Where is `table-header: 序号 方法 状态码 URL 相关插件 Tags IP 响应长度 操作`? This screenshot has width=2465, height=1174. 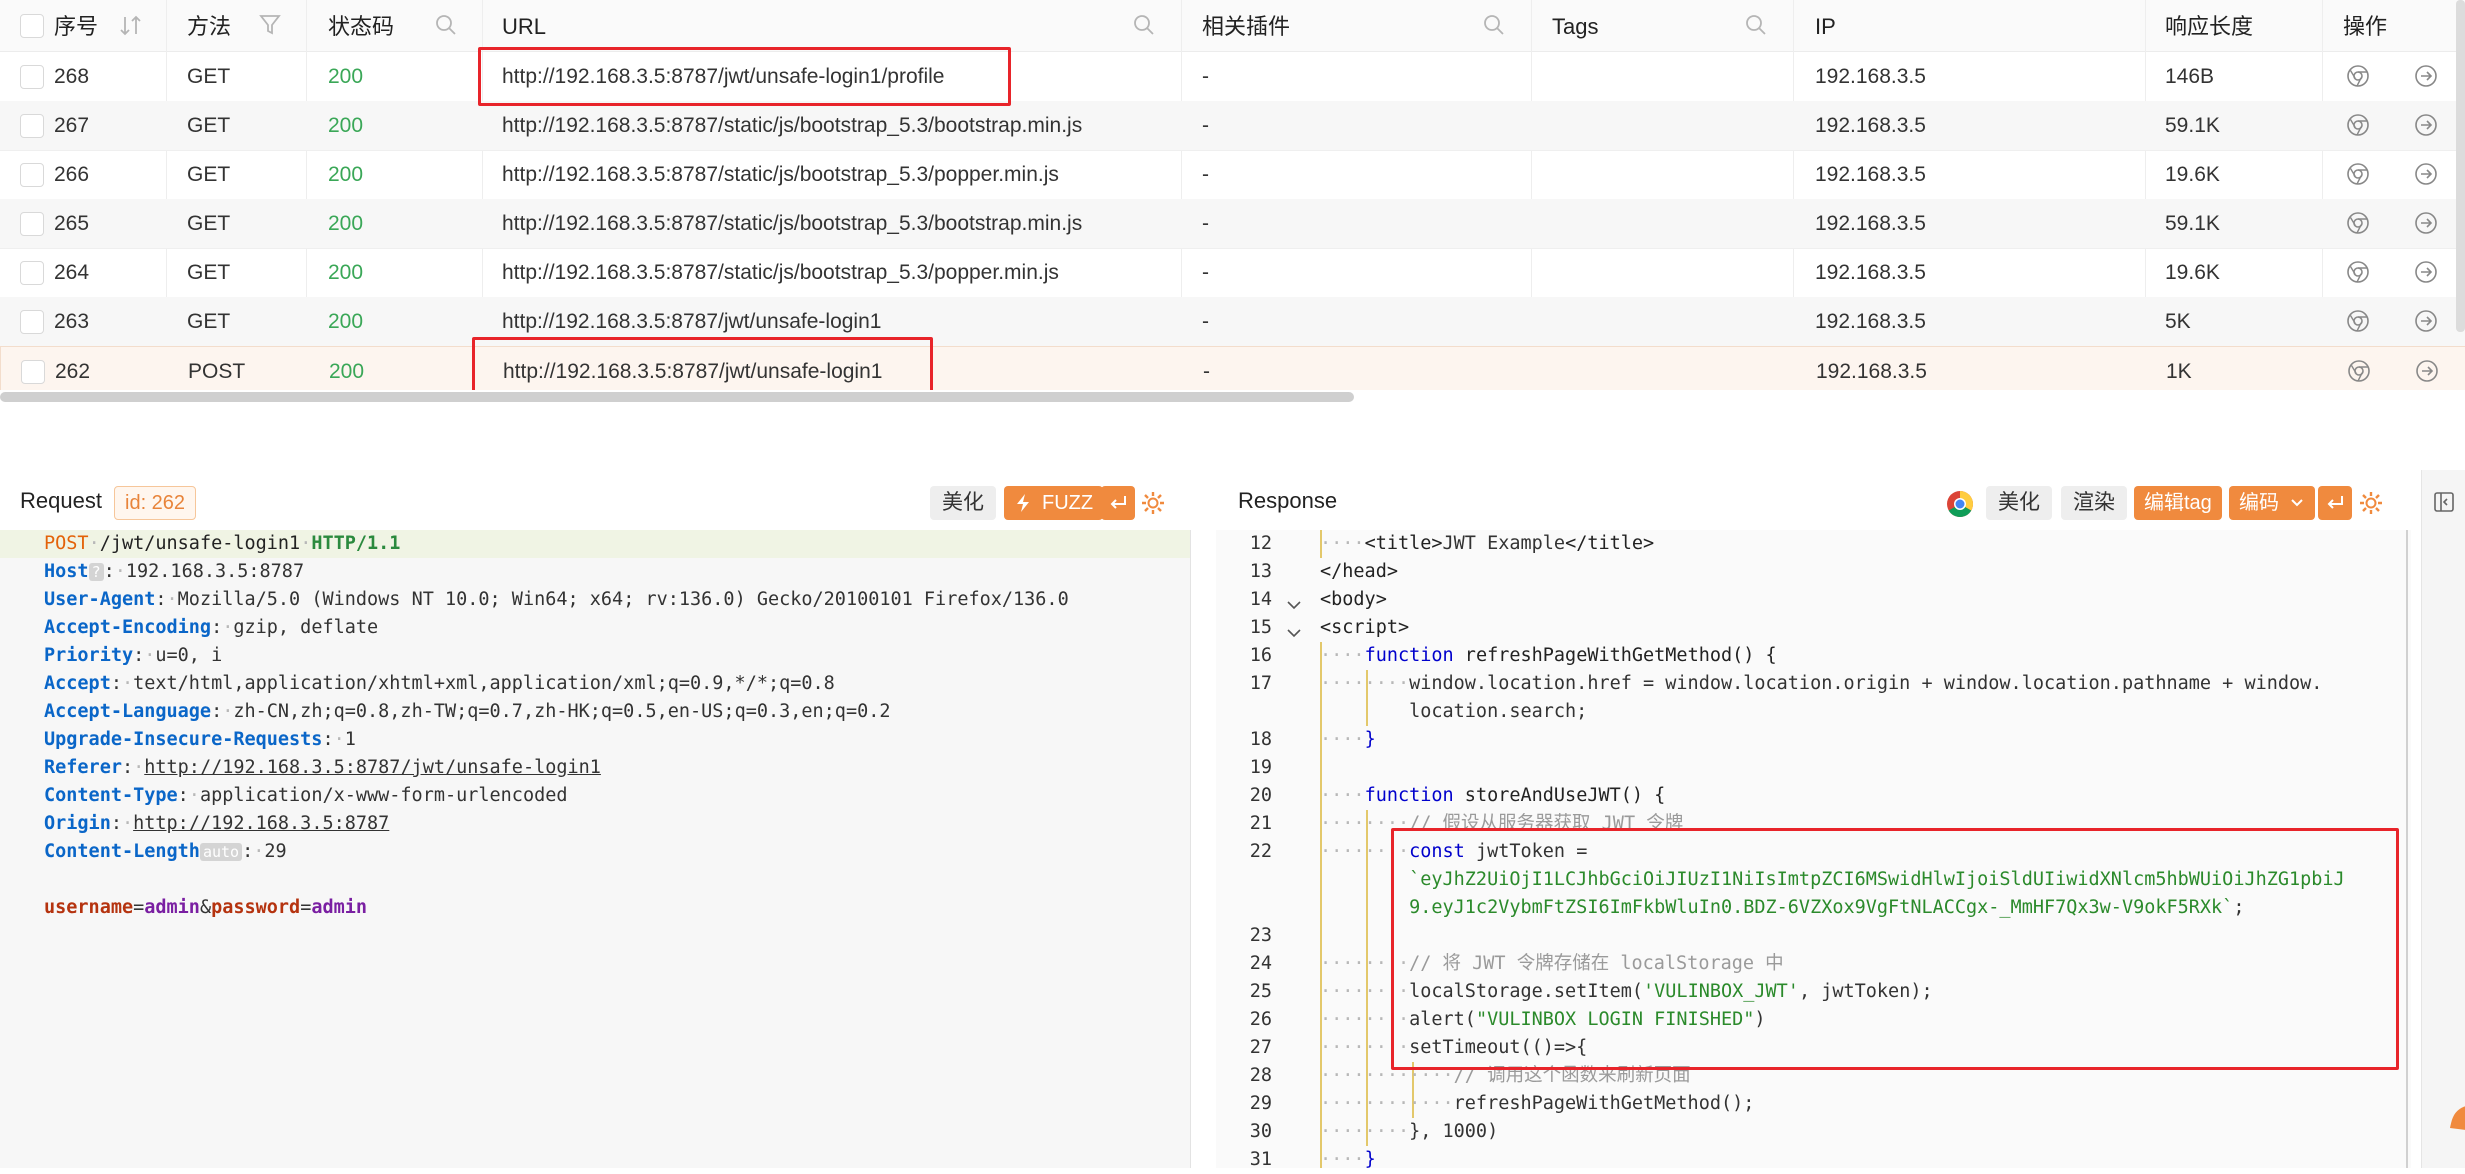 table-header: 序号 方法 状态码 URL 相关插件 Tags IP 响应长度 操作 is located at coordinates (1232, 26).